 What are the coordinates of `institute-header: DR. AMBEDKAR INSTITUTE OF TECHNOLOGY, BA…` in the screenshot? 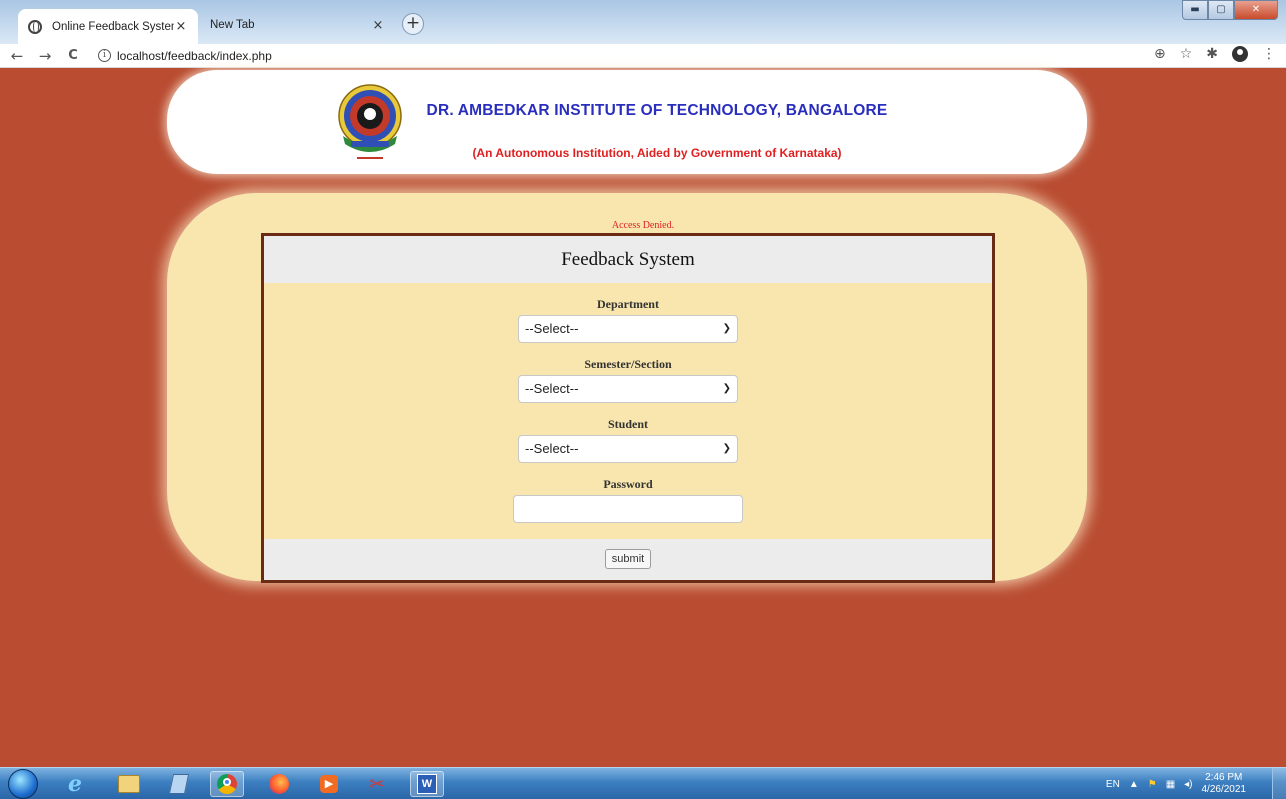 It's located at (627, 122).